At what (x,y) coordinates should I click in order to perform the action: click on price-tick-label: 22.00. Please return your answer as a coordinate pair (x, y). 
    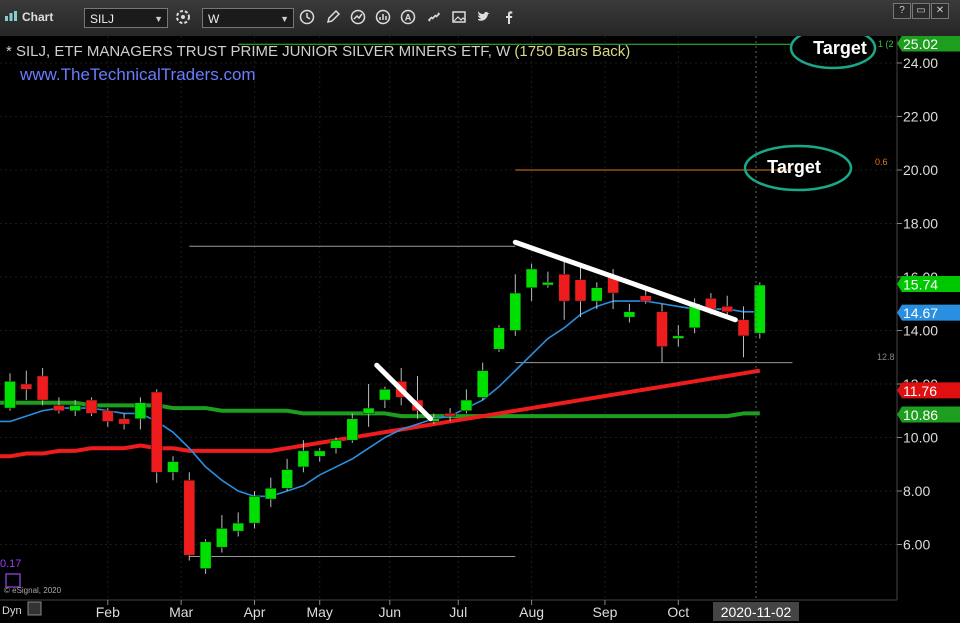
    Looking at the image, I should click on (920, 117).